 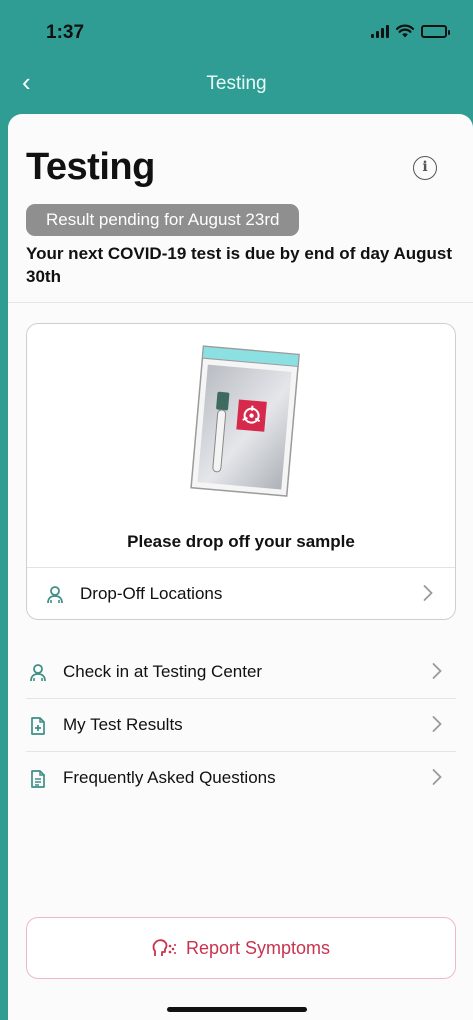 I want to click on home-indicator, so click(x=237, y=1009).